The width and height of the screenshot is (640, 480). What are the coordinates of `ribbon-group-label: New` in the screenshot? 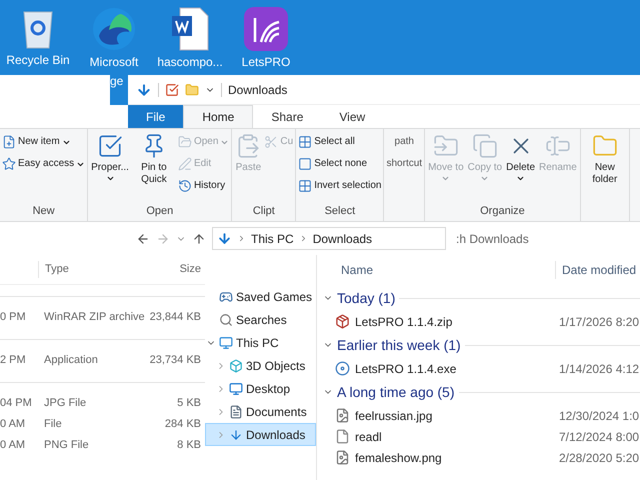 It's located at (43, 212).